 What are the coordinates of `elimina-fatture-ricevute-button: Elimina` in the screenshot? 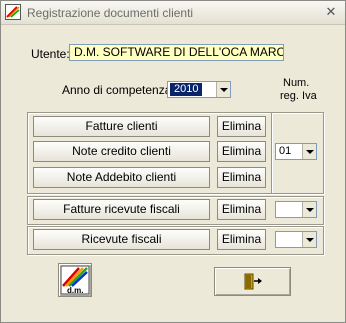 It's located at (241, 209).